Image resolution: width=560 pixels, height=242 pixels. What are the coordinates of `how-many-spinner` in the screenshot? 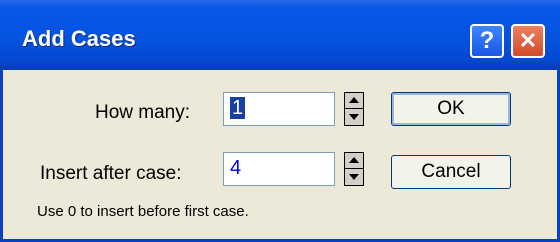 It's located at (354, 109).